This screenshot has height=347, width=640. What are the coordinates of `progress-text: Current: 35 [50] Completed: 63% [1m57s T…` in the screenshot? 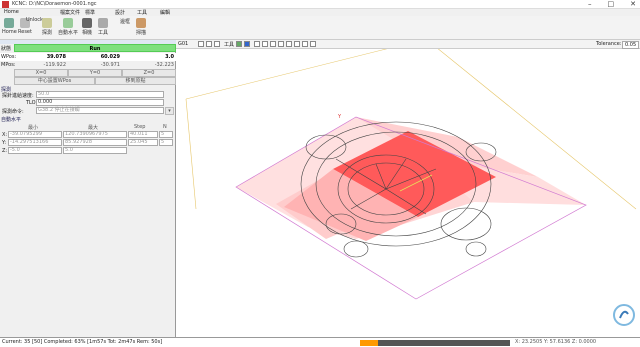 It's located at (82, 342).